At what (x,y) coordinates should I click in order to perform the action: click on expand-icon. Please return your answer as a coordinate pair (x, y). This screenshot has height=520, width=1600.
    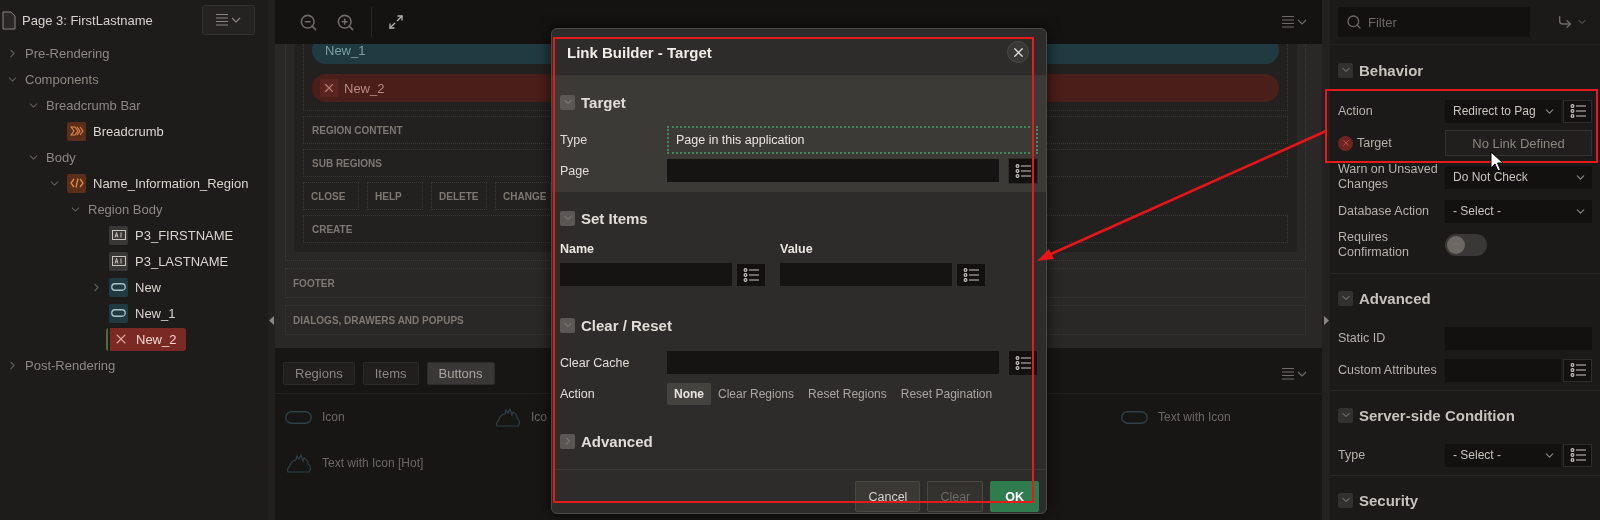
    Looking at the image, I should click on (396, 22).